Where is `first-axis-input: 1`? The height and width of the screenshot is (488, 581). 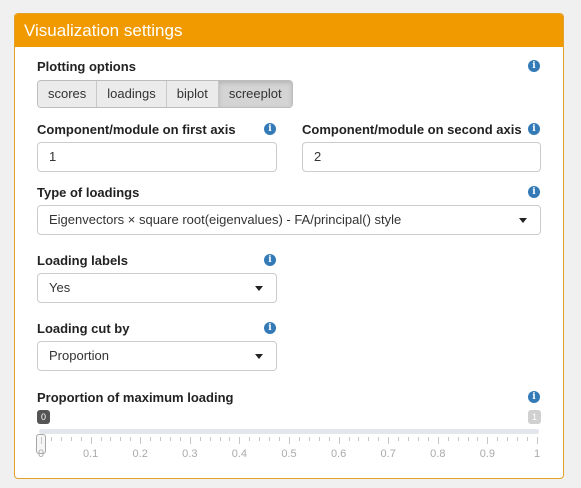
first-axis-input: 1 is located at coordinates (157, 157).